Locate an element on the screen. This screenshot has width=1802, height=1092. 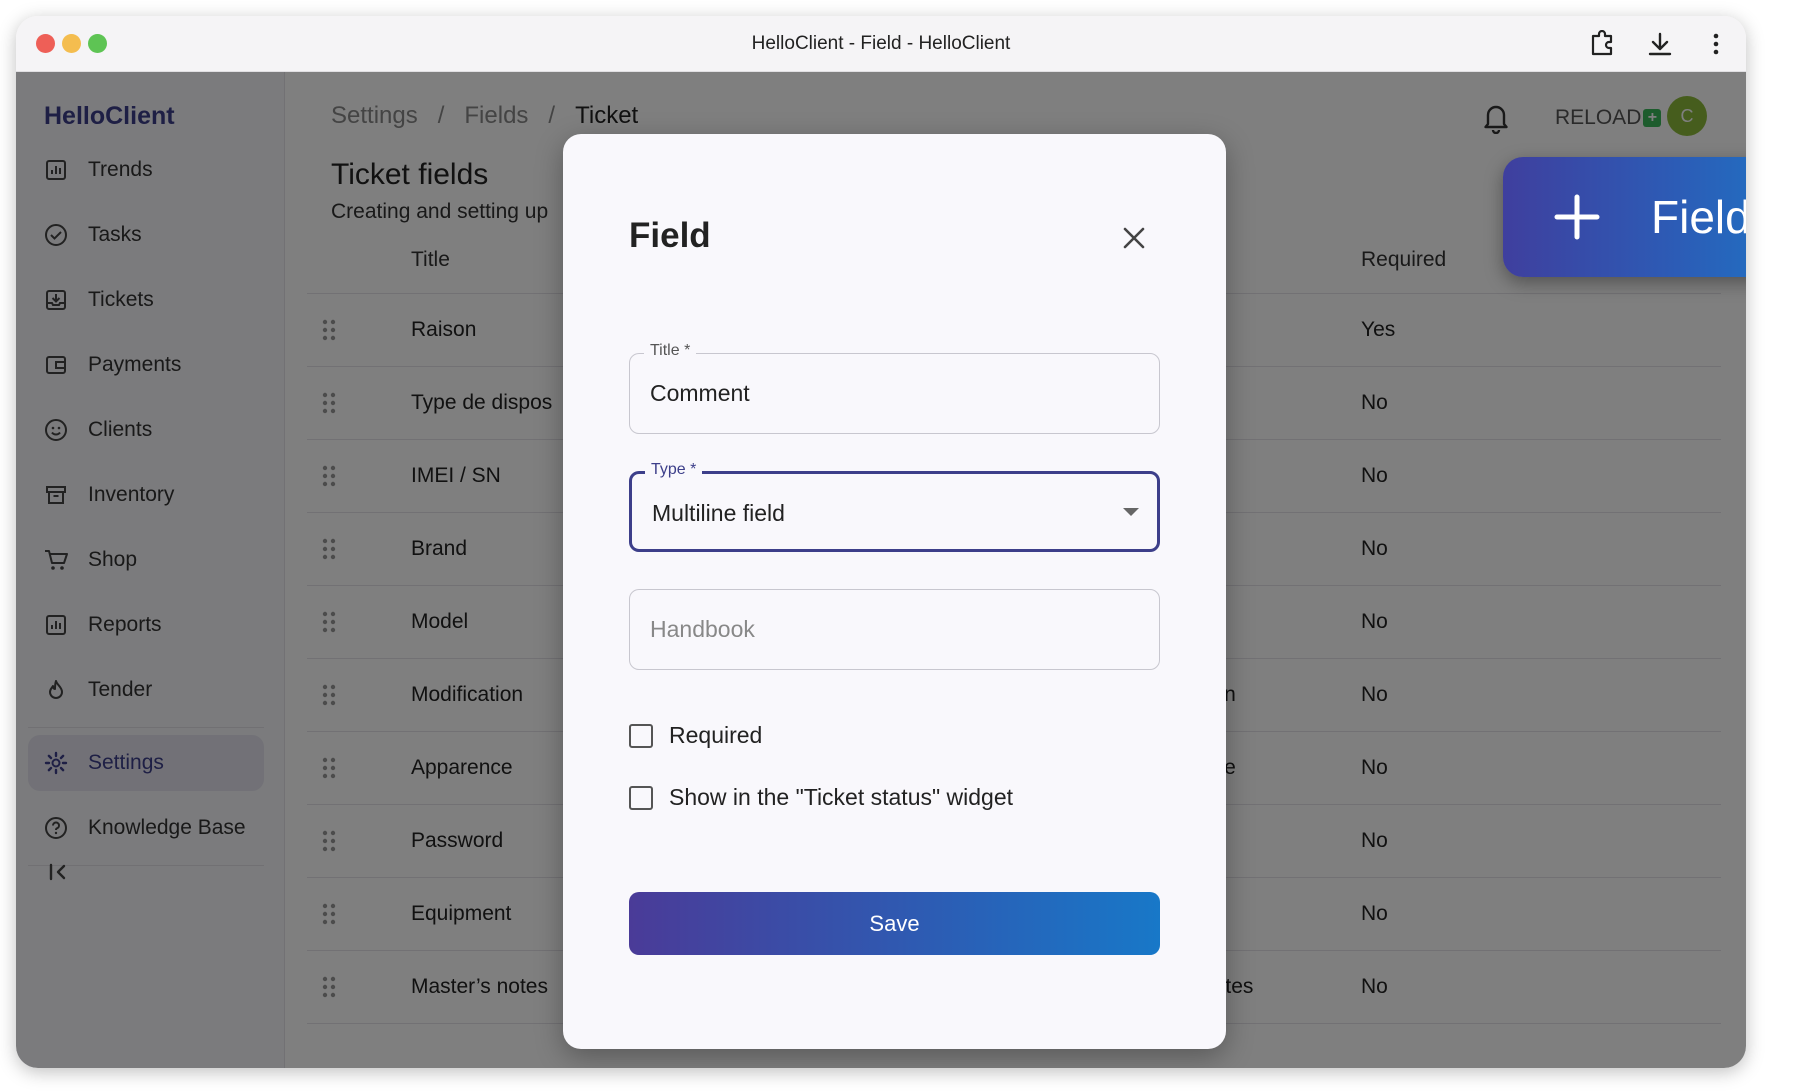
title-field-value: Comment is located at coordinates (700, 393).